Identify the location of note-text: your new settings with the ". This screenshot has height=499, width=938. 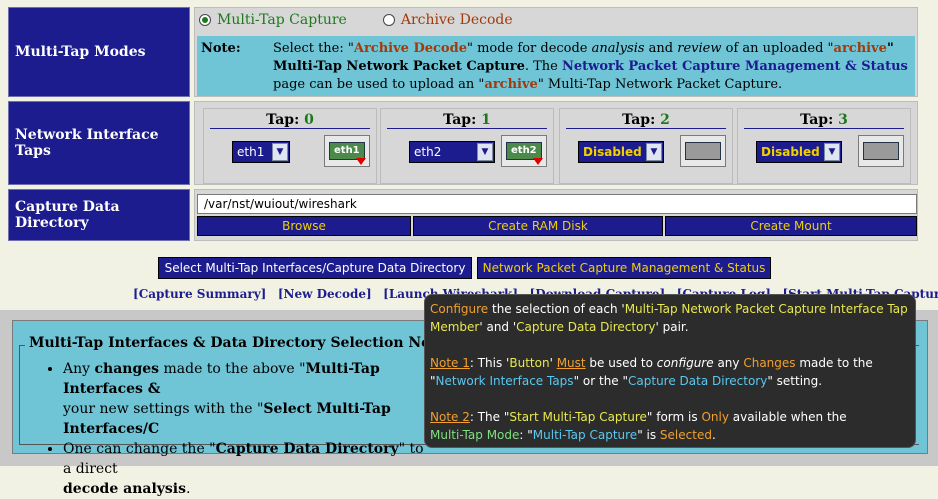
(163, 409).